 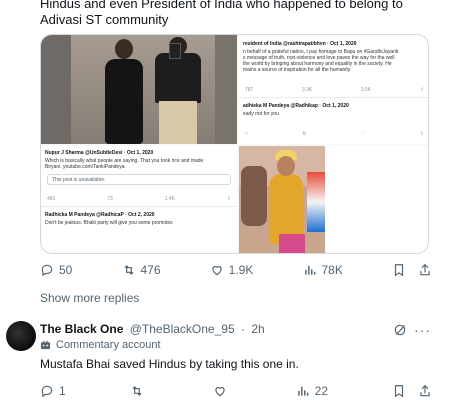 I want to click on retweet-count: 476, so click(x=150, y=270).